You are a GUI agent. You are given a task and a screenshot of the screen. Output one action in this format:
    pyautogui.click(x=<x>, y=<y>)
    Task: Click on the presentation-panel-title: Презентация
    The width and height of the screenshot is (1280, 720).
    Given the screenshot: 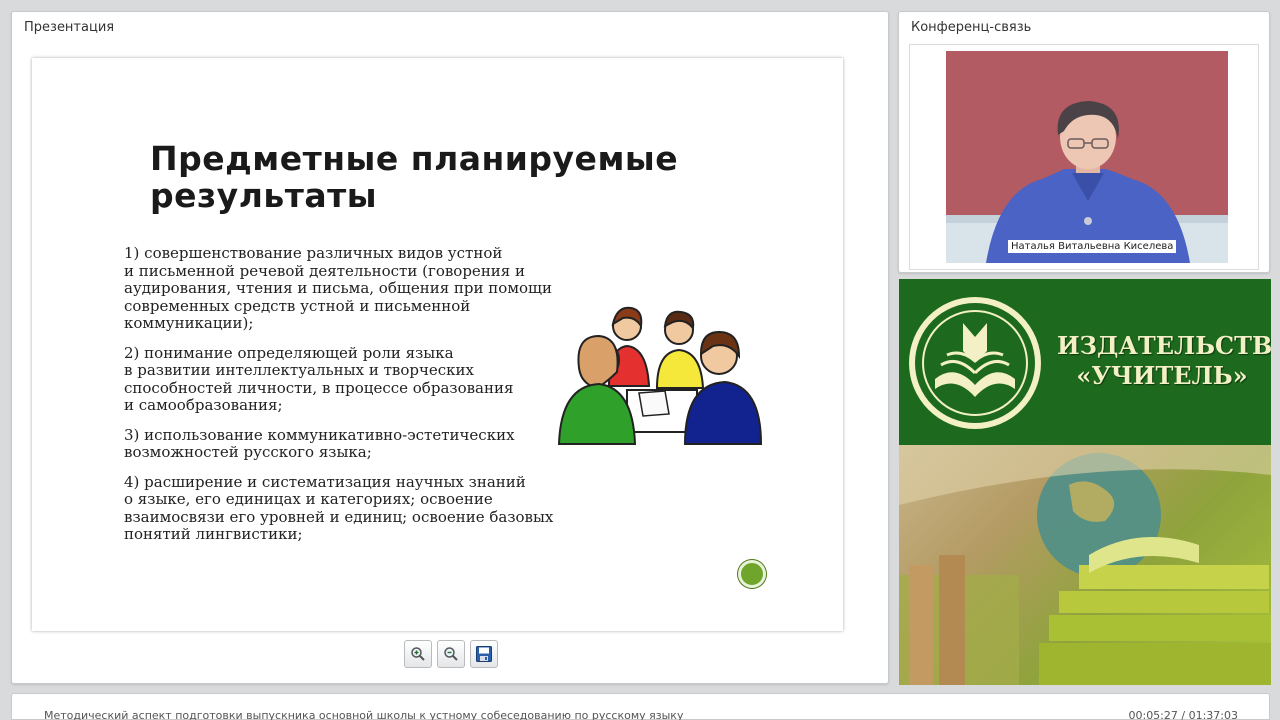 What is the action you would take?
    pyautogui.click(x=69, y=27)
    